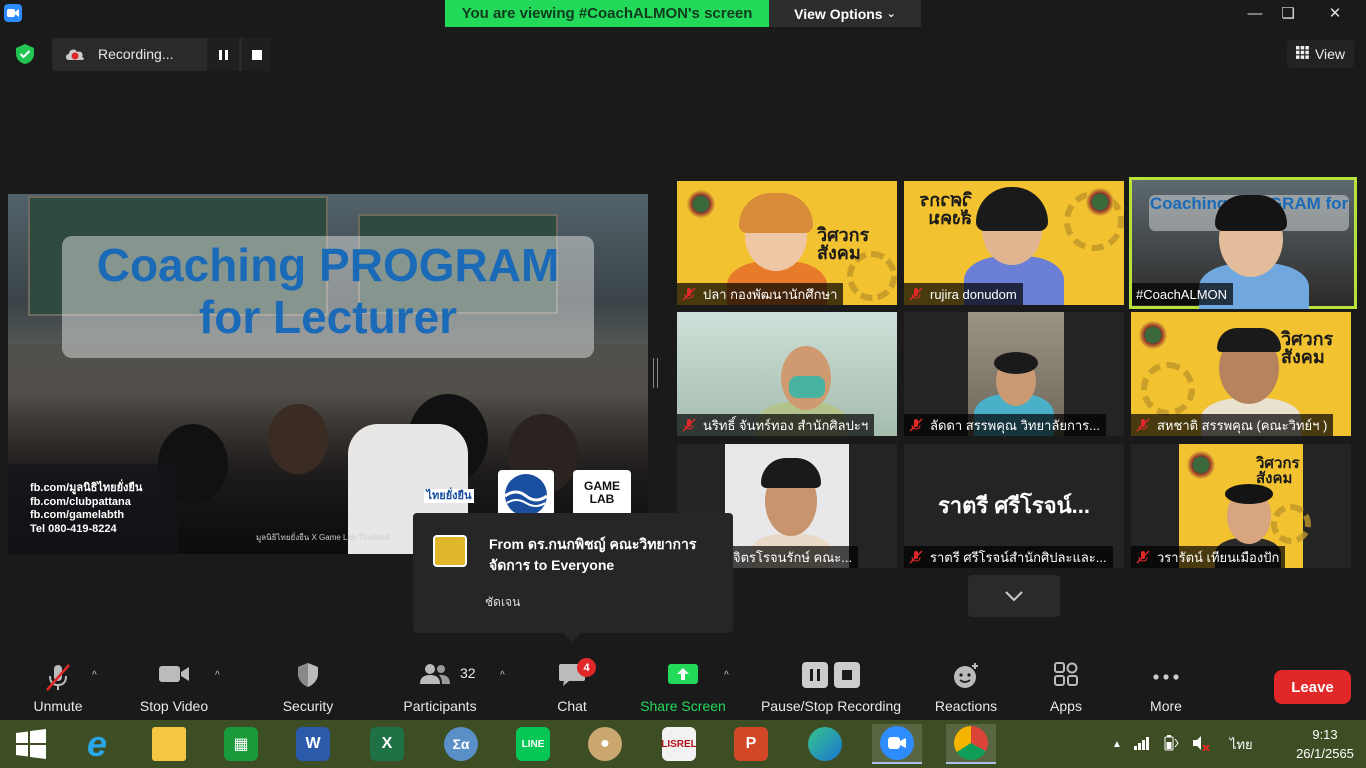  Describe the element at coordinates (387, 744) in the screenshot. I see `taskbar-excel: X` at that location.